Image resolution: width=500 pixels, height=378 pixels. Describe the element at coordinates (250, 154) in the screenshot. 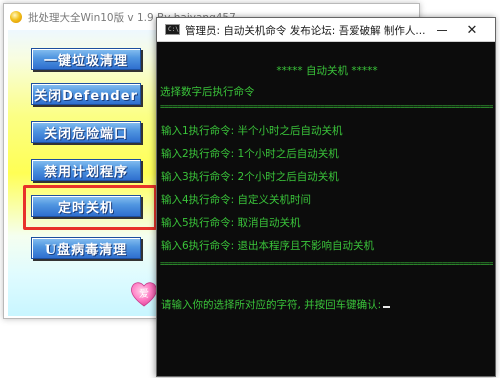

I see `menu-option-2: 输入2执行命令: 1个小时之后自动关机` at that location.